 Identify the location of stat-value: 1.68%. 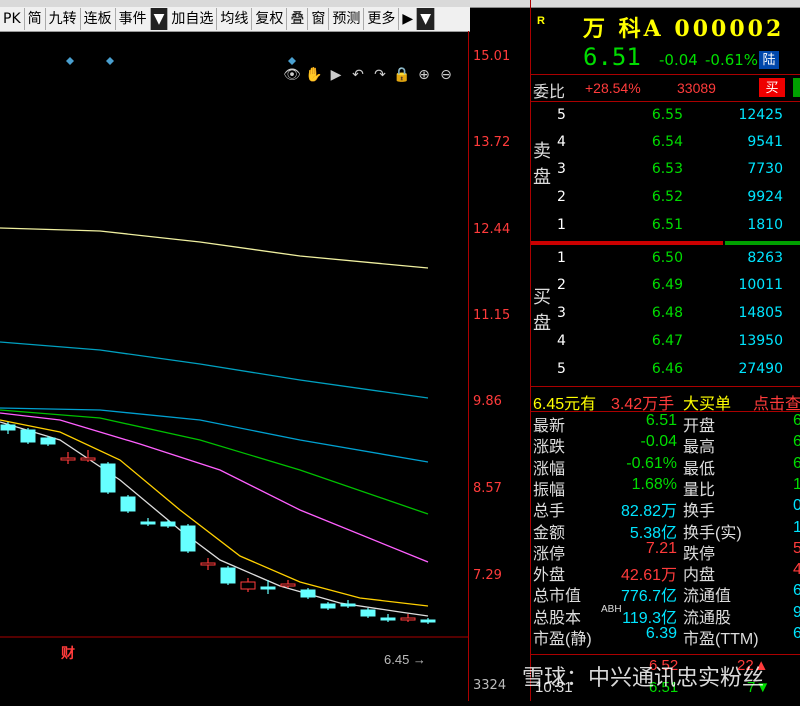
(654, 484).